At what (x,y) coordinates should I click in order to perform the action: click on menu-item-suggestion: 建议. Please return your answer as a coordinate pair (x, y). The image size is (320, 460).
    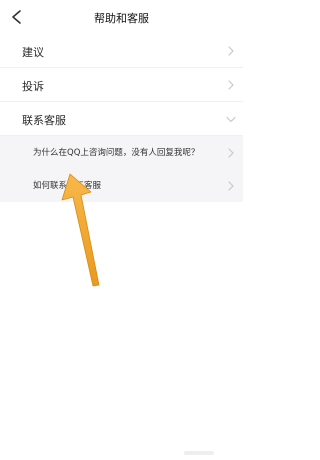
    Looking at the image, I should click on (121, 51).